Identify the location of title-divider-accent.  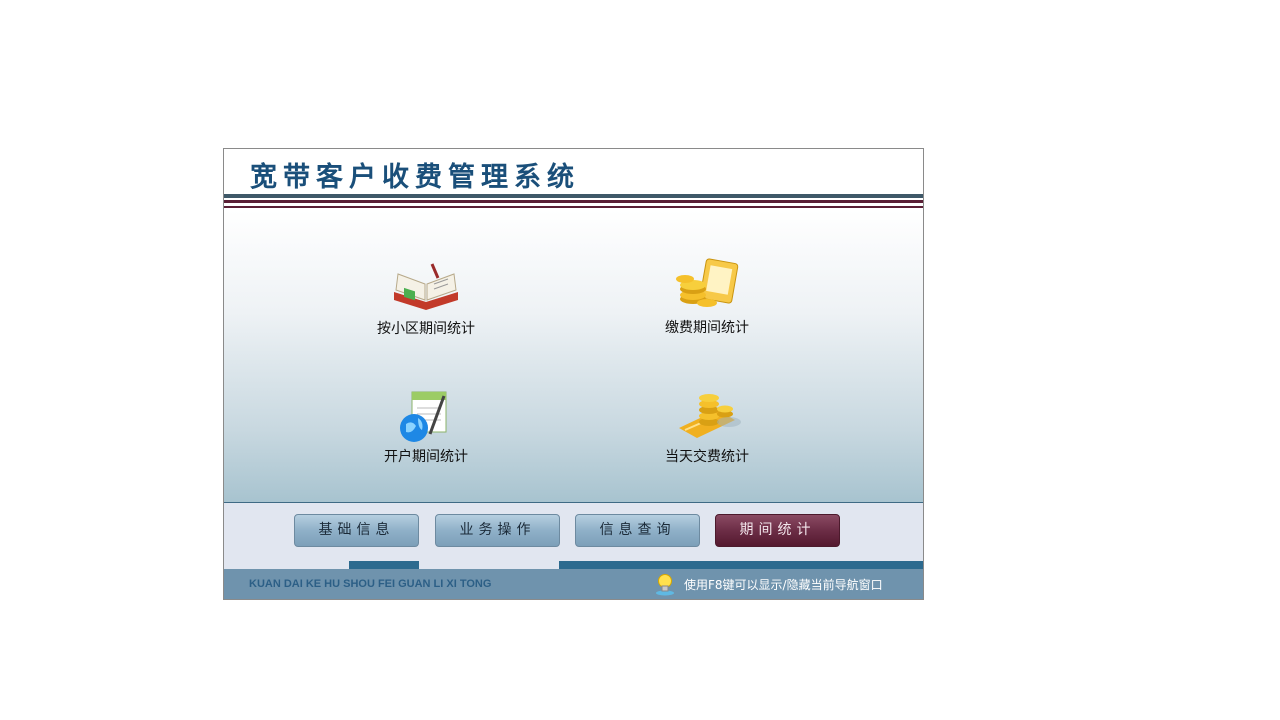
(573, 201).